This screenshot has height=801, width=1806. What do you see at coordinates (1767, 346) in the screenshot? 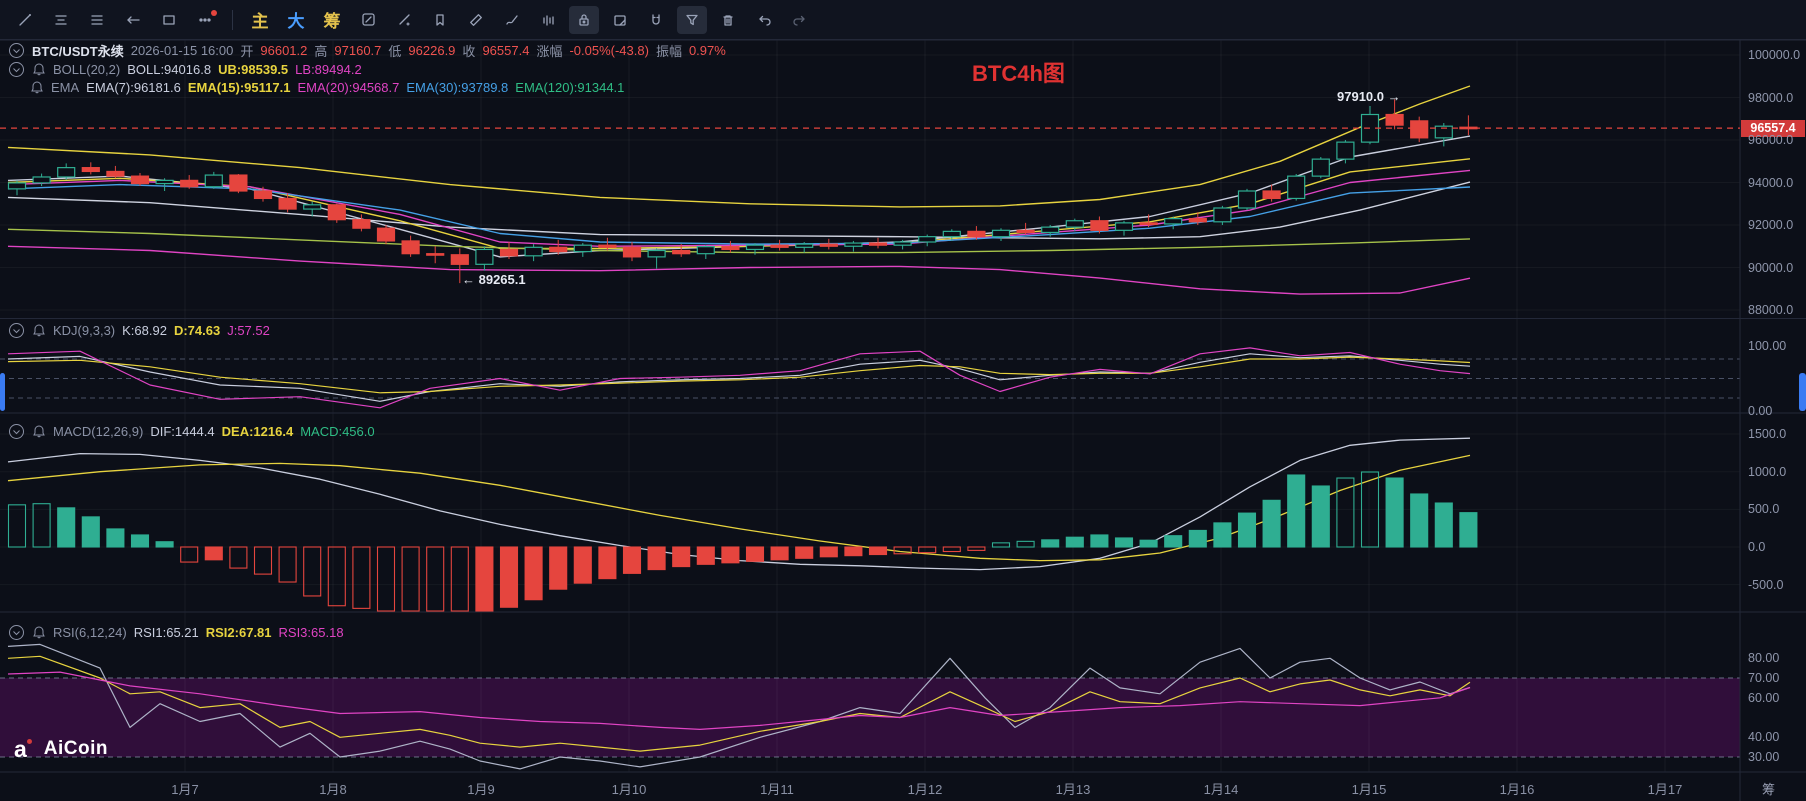
I see `axis-label: 100.00` at bounding box center [1767, 346].